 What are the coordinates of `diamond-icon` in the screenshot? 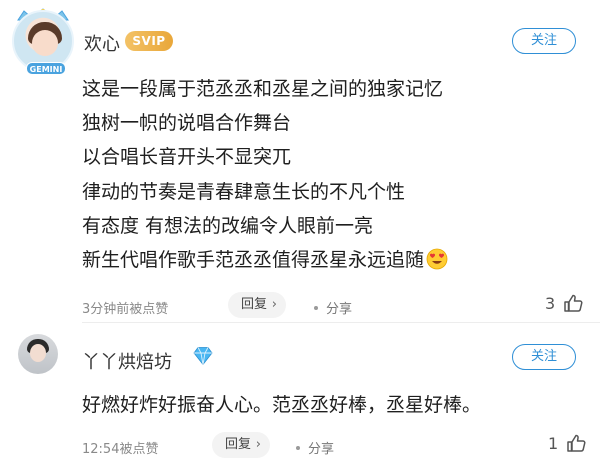 It's located at (203, 356).